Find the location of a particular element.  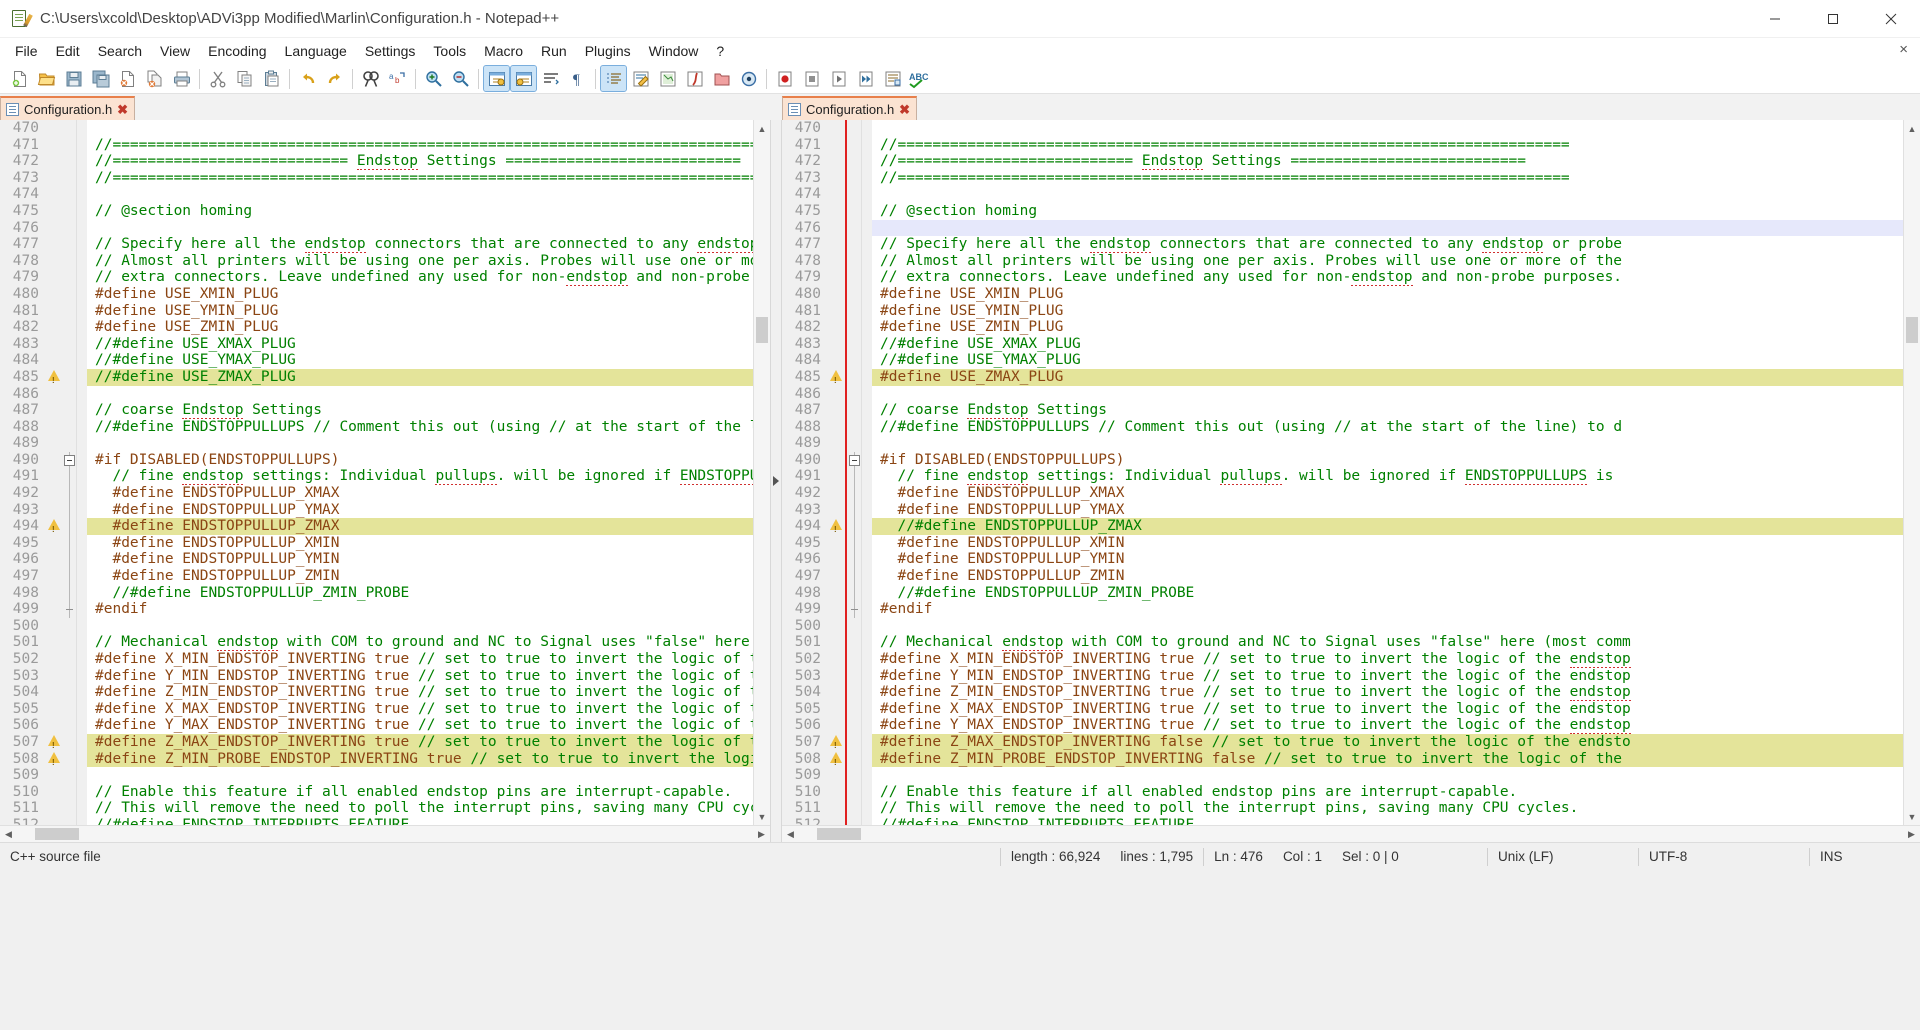

zoom-out-icon is located at coordinates (460, 78).